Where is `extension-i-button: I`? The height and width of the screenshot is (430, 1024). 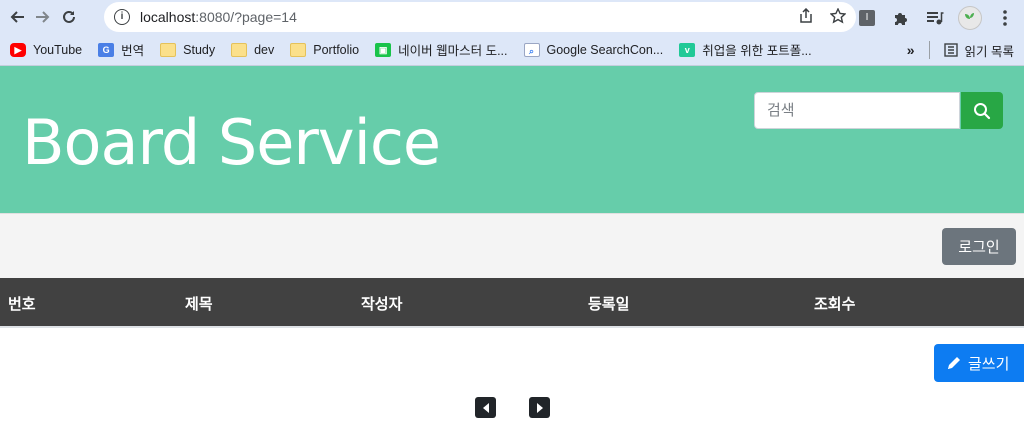
extension-i-button: I is located at coordinates (867, 18).